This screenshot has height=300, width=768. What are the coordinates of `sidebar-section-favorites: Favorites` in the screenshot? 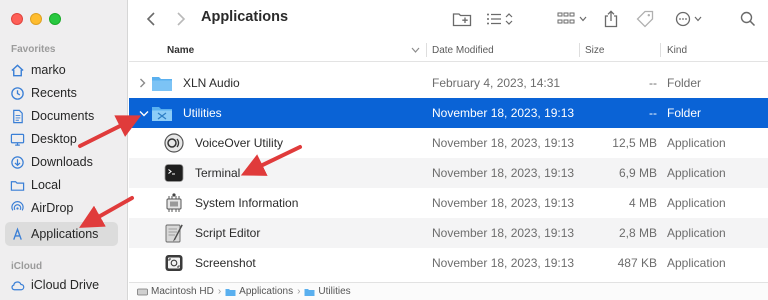 It's located at (33, 49).